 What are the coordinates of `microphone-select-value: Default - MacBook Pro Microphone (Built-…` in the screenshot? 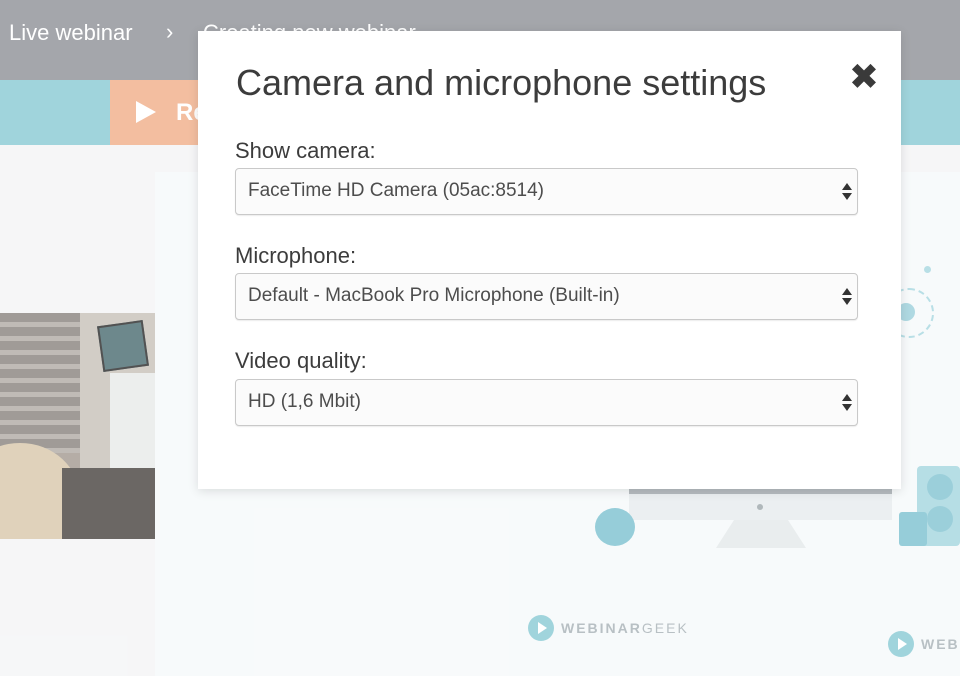 It's located at (434, 295).